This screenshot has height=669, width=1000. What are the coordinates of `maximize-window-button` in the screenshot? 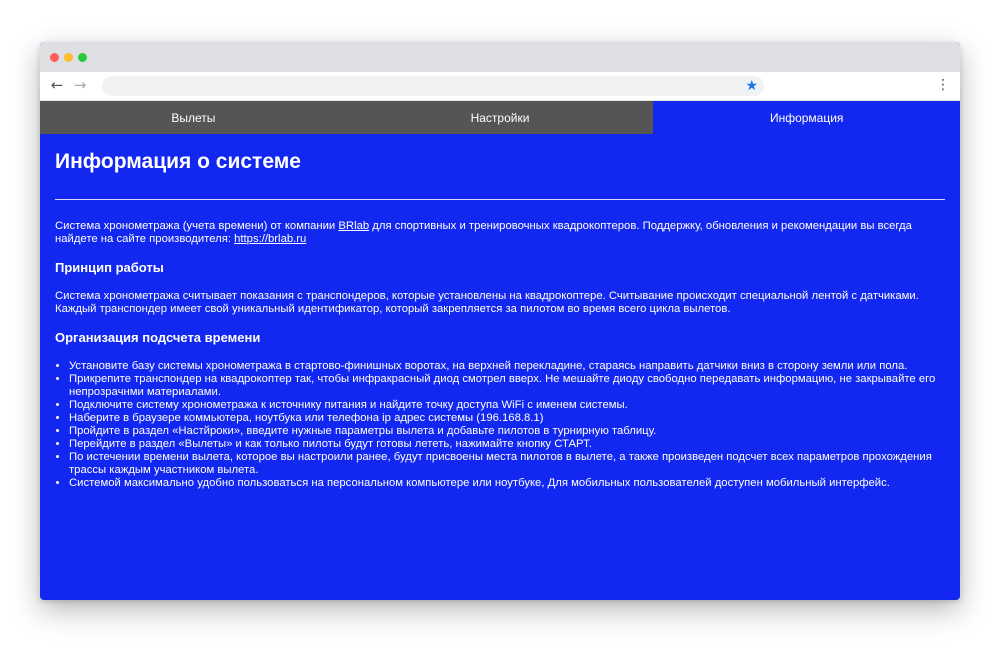 It's located at (82, 57).